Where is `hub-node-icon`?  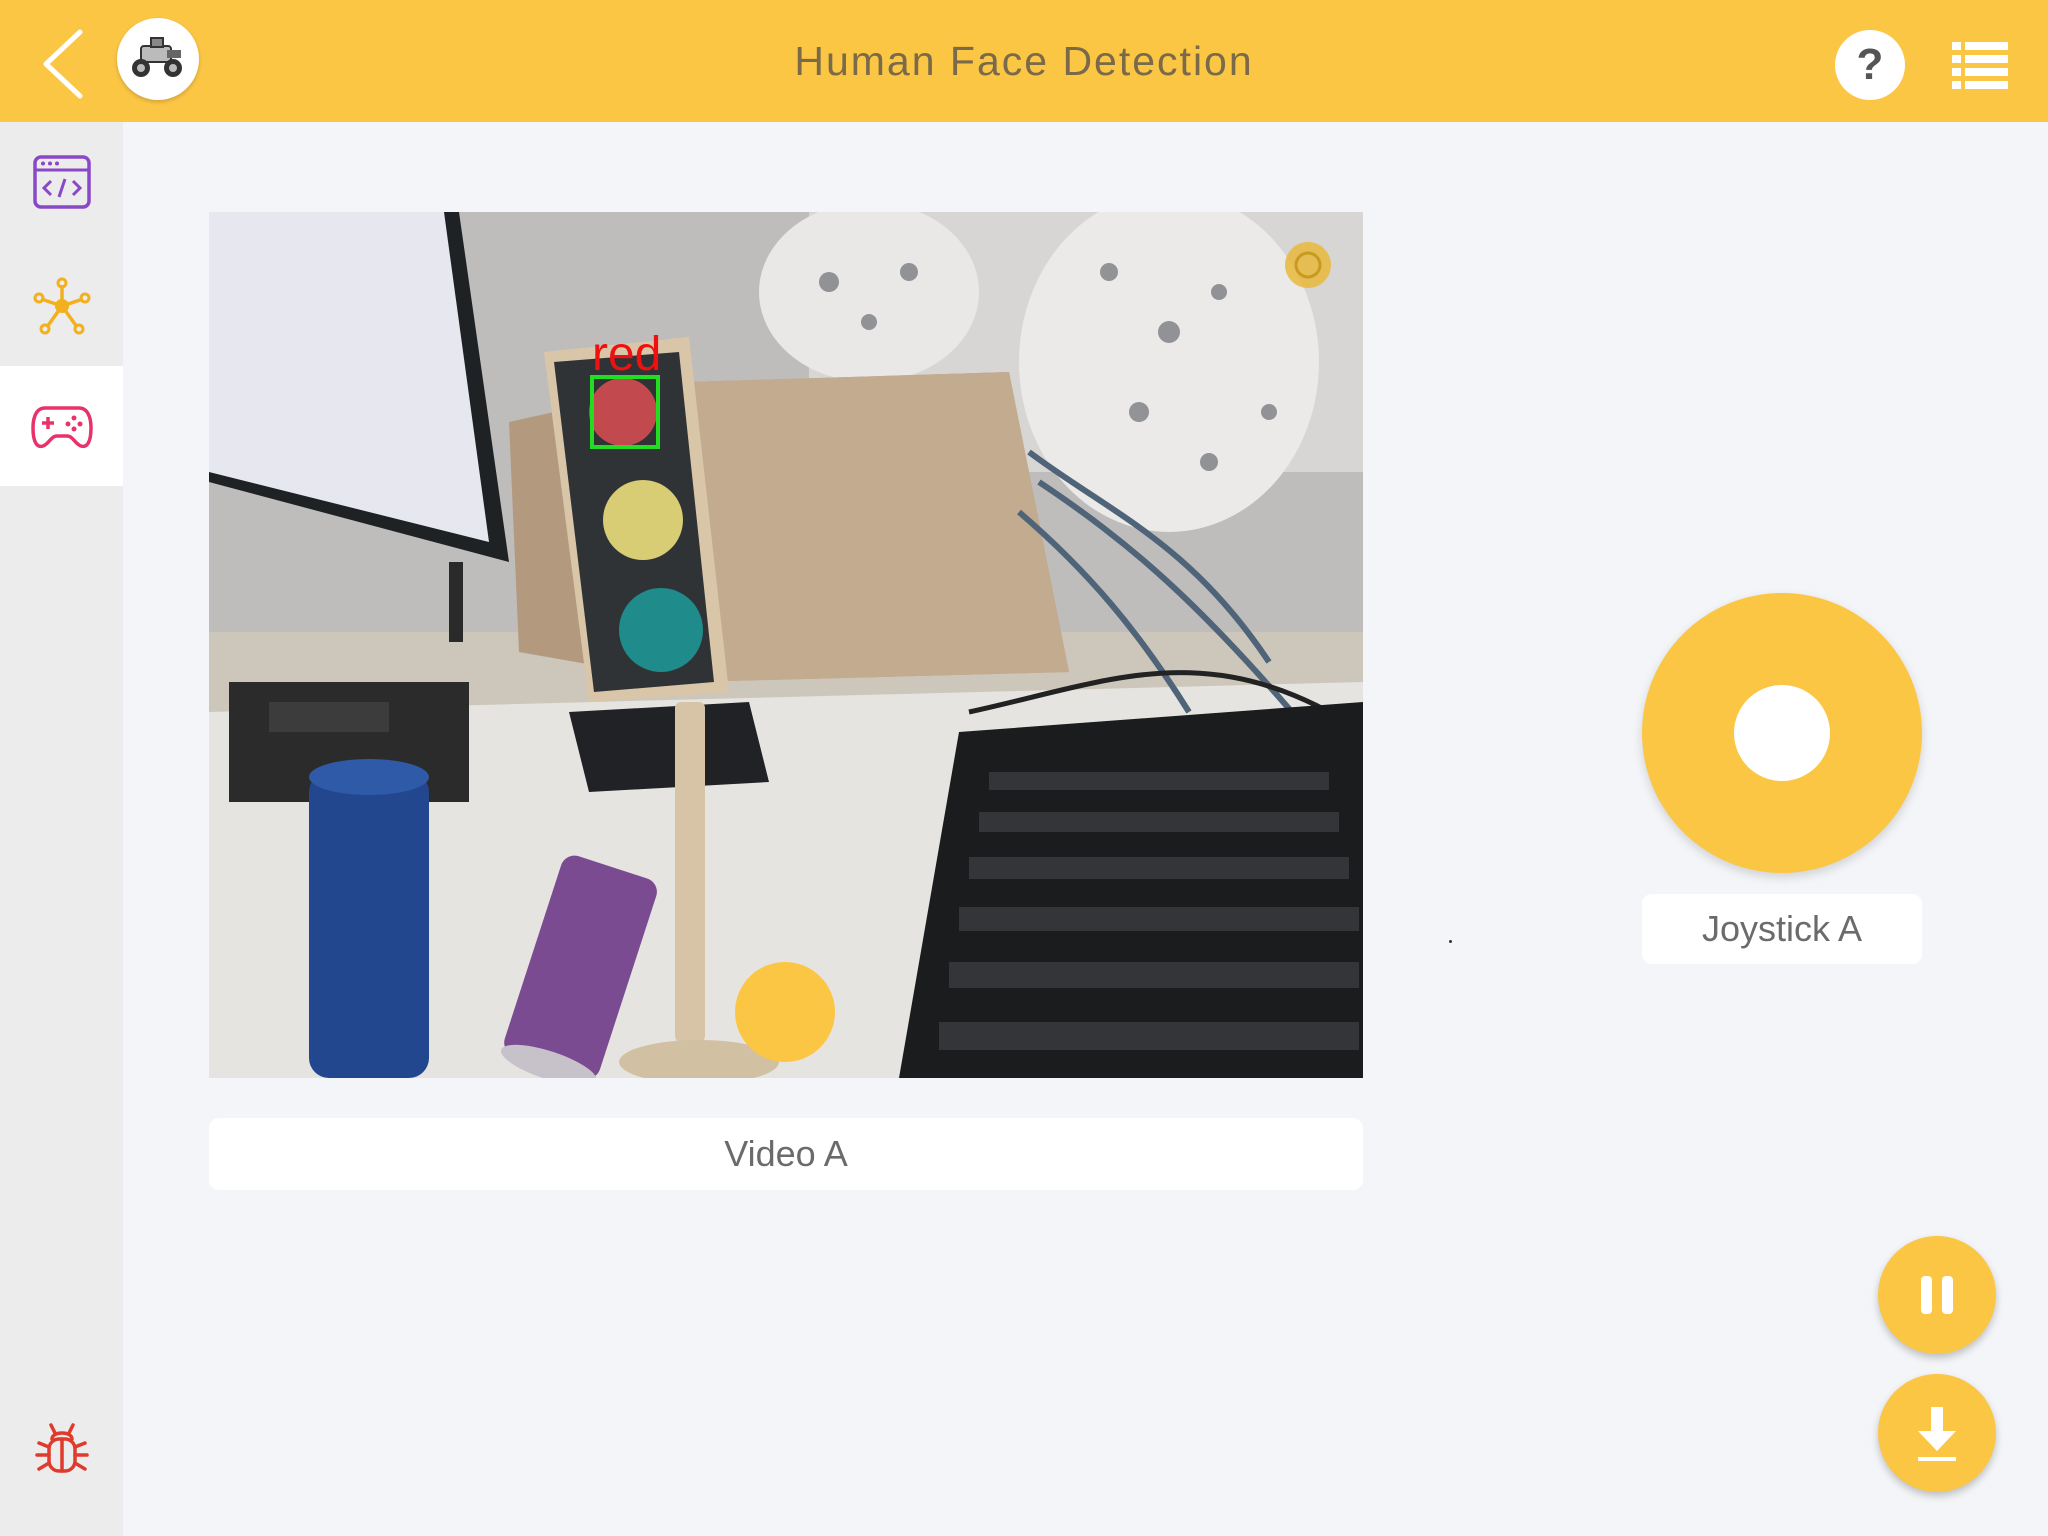 hub-node-icon is located at coordinates (61, 306).